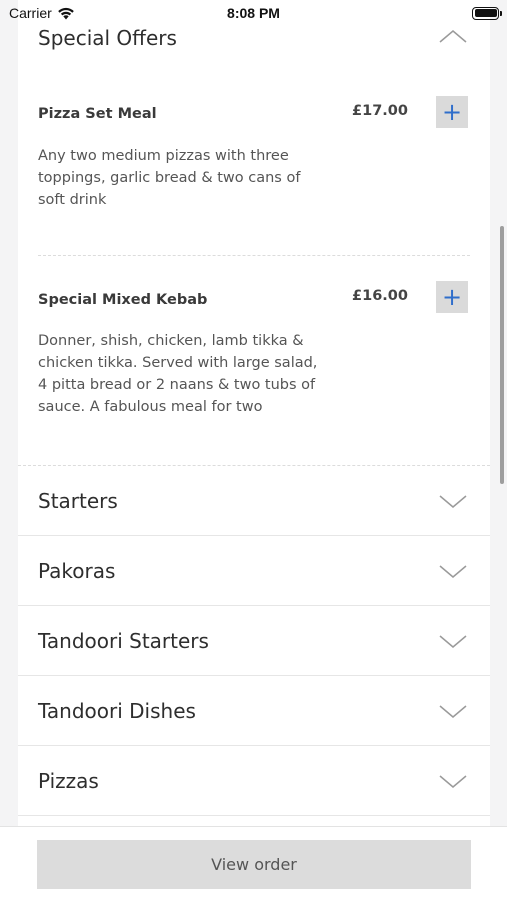 This screenshot has width=507, height=900. Describe the element at coordinates (117, 710) in the screenshot. I see `section-title: Tandoori Dishes` at that location.